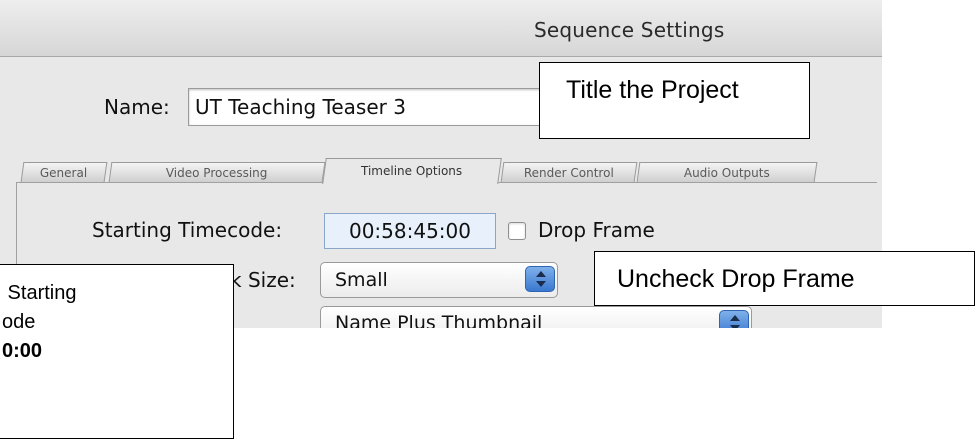  Describe the element at coordinates (117, 351) in the screenshot. I see `callout-starting-timecode: Starting ode 0:00` at that location.